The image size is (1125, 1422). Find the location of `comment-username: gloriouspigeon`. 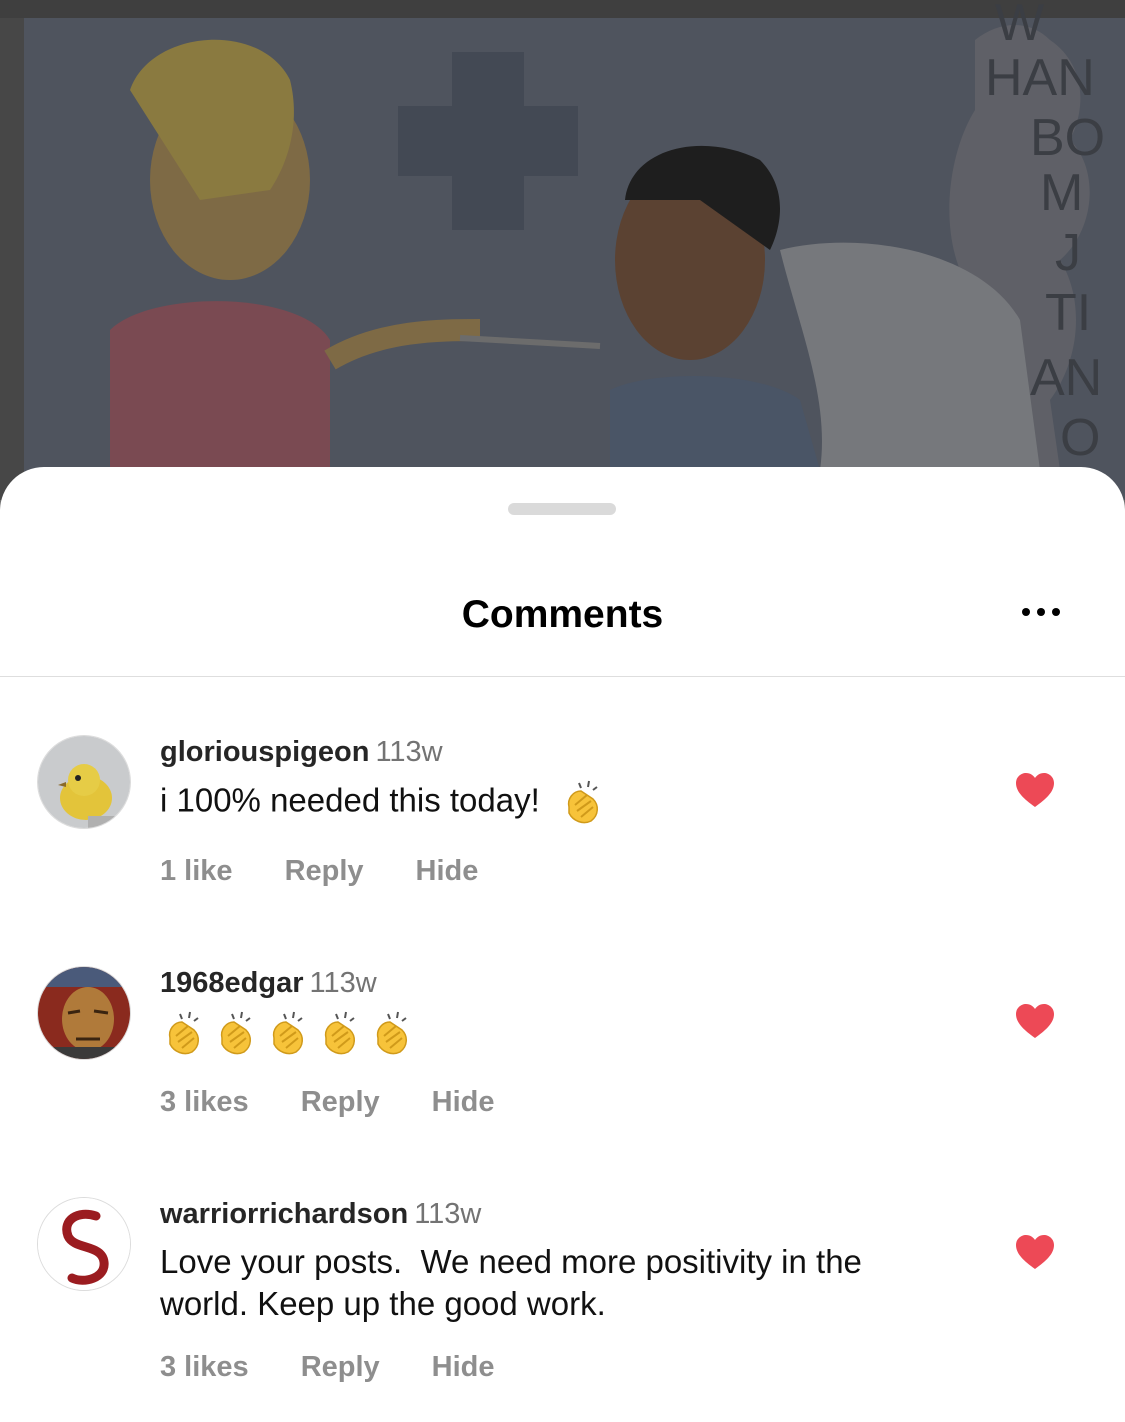

comment-username: gloriouspigeon is located at coordinates (264, 752).